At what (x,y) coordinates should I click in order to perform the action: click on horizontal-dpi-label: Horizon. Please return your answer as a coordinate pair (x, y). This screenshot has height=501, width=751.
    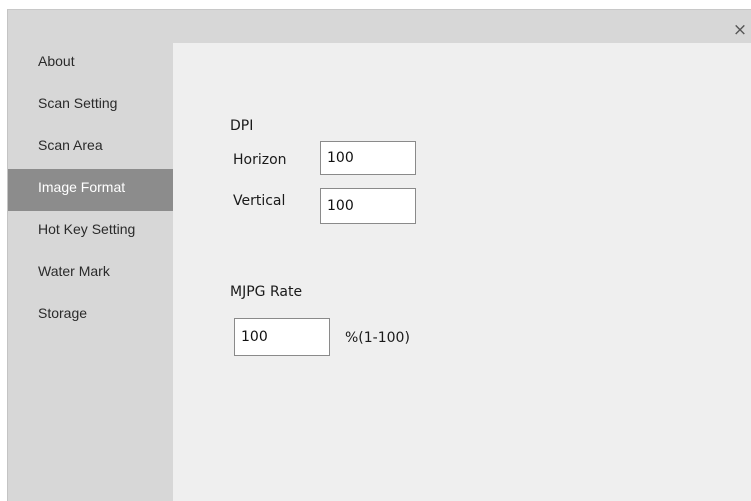
    Looking at the image, I should click on (260, 160).